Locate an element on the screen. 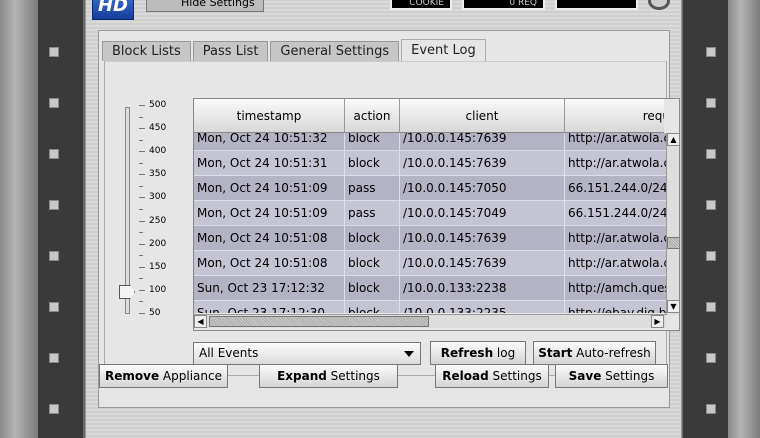  reload-settings-button: Reload Settings is located at coordinates (492, 376).